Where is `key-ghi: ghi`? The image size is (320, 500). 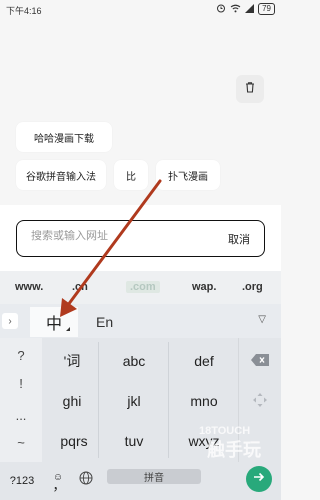
key-ghi: ghi is located at coordinates (72, 401).